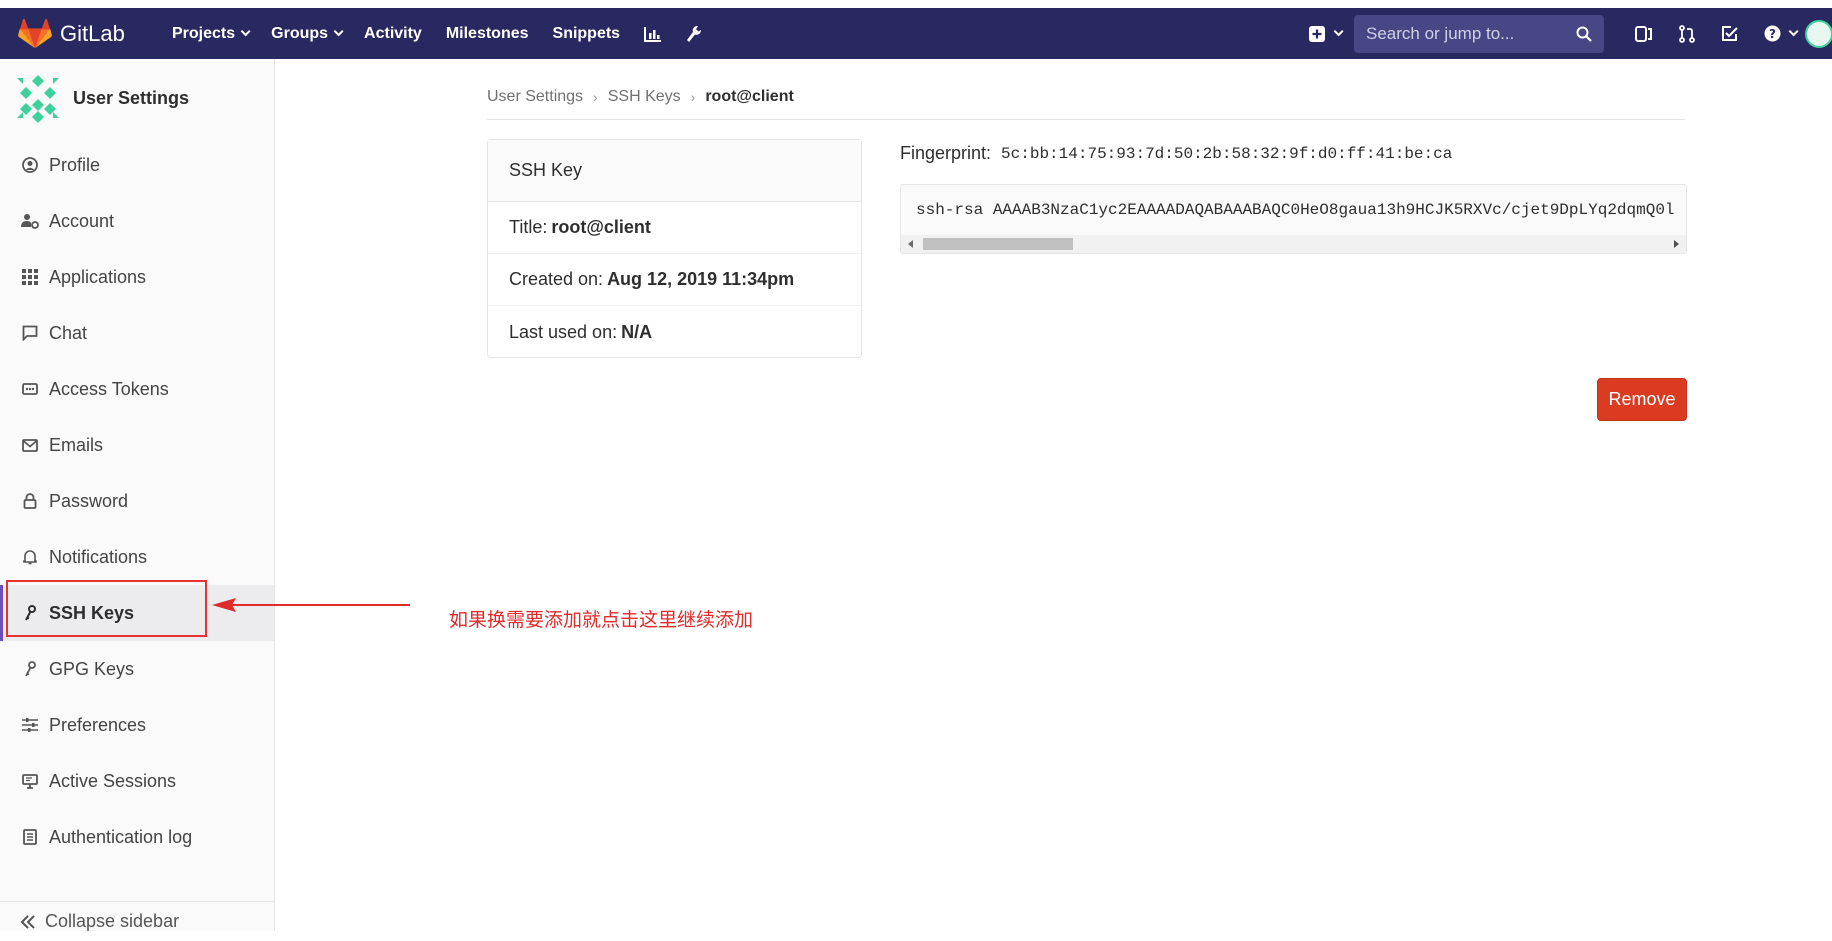  What do you see at coordinates (1642, 399) in the screenshot?
I see `remove-button: Remove` at bounding box center [1642, 399].